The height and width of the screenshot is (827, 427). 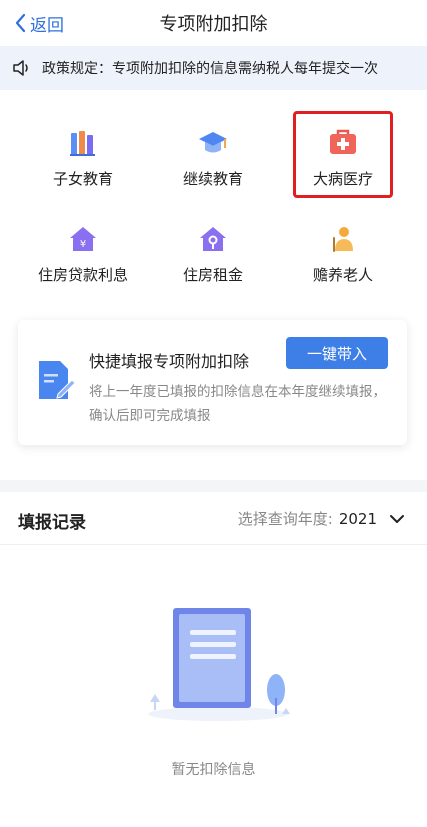 What do you see at coordinates (52, 523) in the screenshot?
I see `records-title: 填报记录` at bounding box center [52, 523].